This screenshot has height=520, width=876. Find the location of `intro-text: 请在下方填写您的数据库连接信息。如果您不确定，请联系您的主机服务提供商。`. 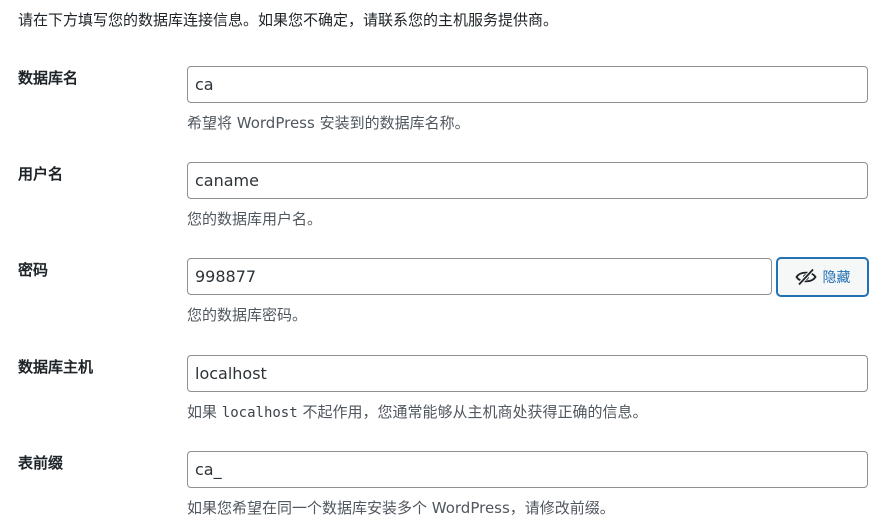

intro-text: 请在下方填写您的数据库连接信息。如果您不确定，请联系您的主机服务提供商。 is located at coordinates (288, 20).